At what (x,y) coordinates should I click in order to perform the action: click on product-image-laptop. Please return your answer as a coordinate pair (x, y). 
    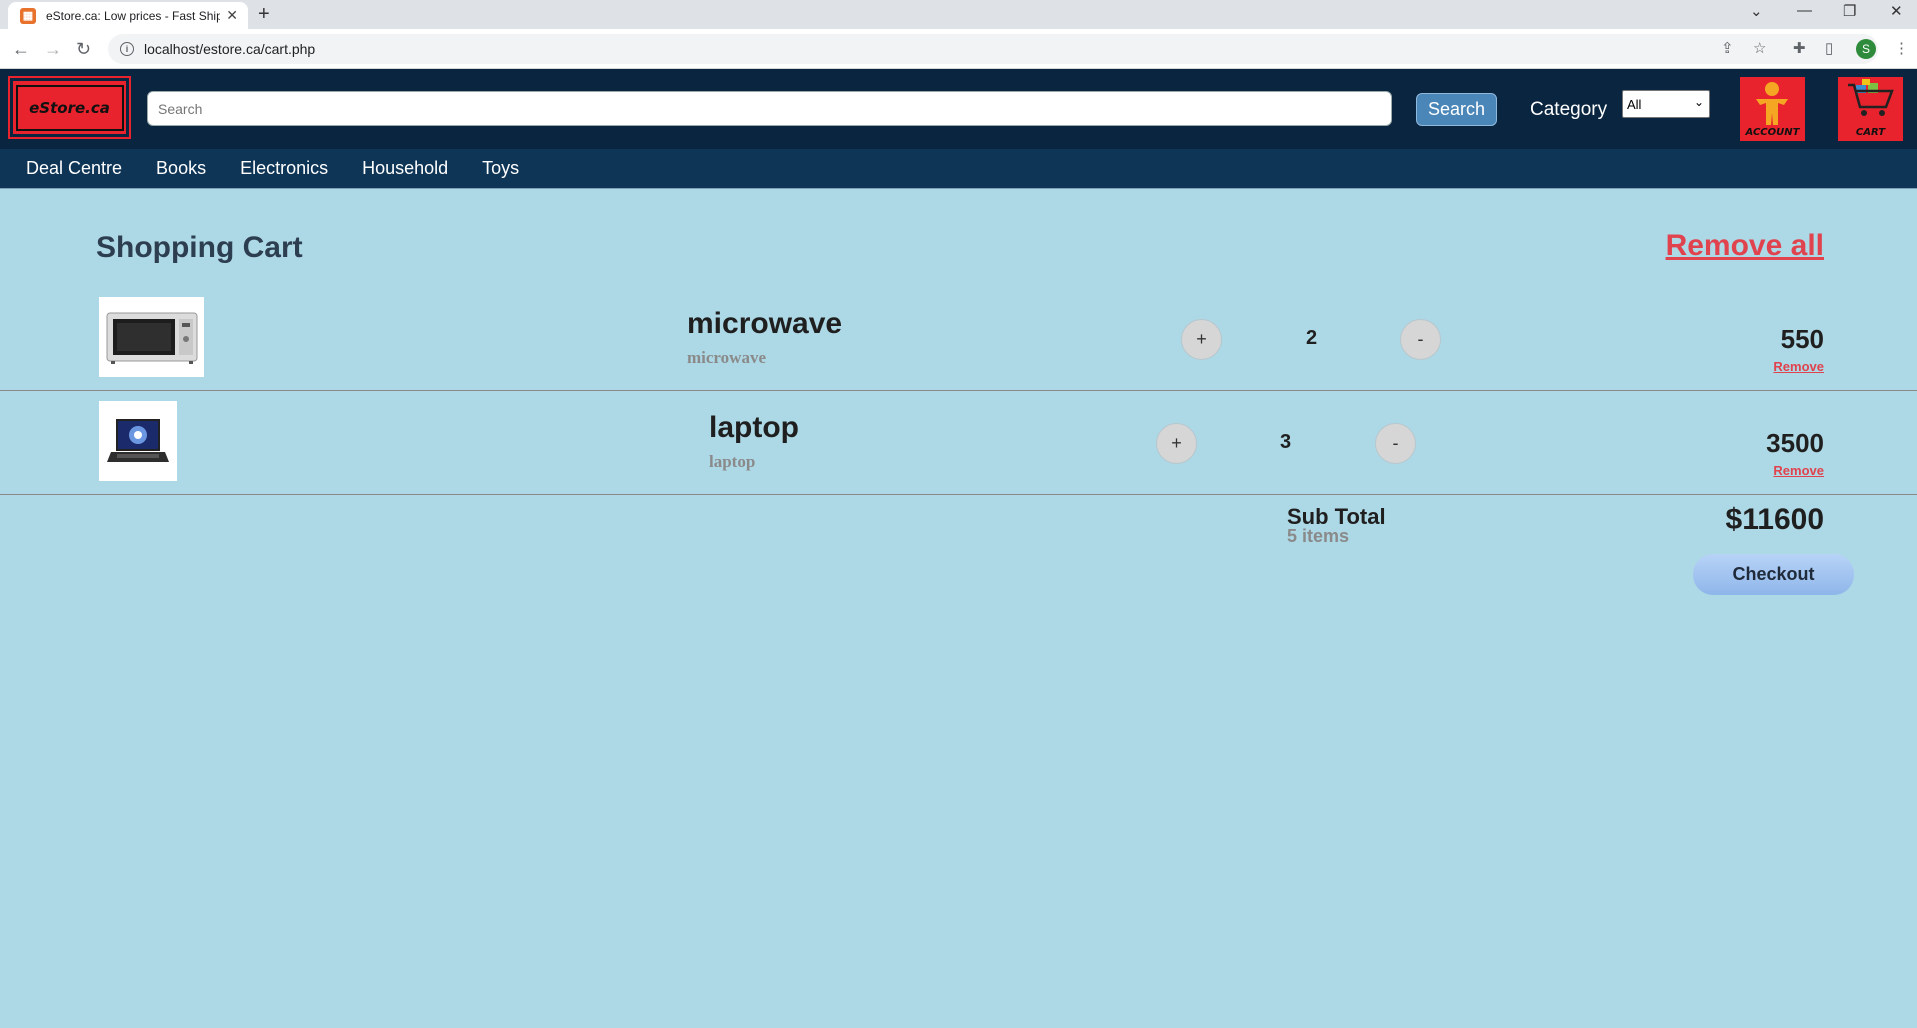
    Looking at the image, I should click on (138, 441).